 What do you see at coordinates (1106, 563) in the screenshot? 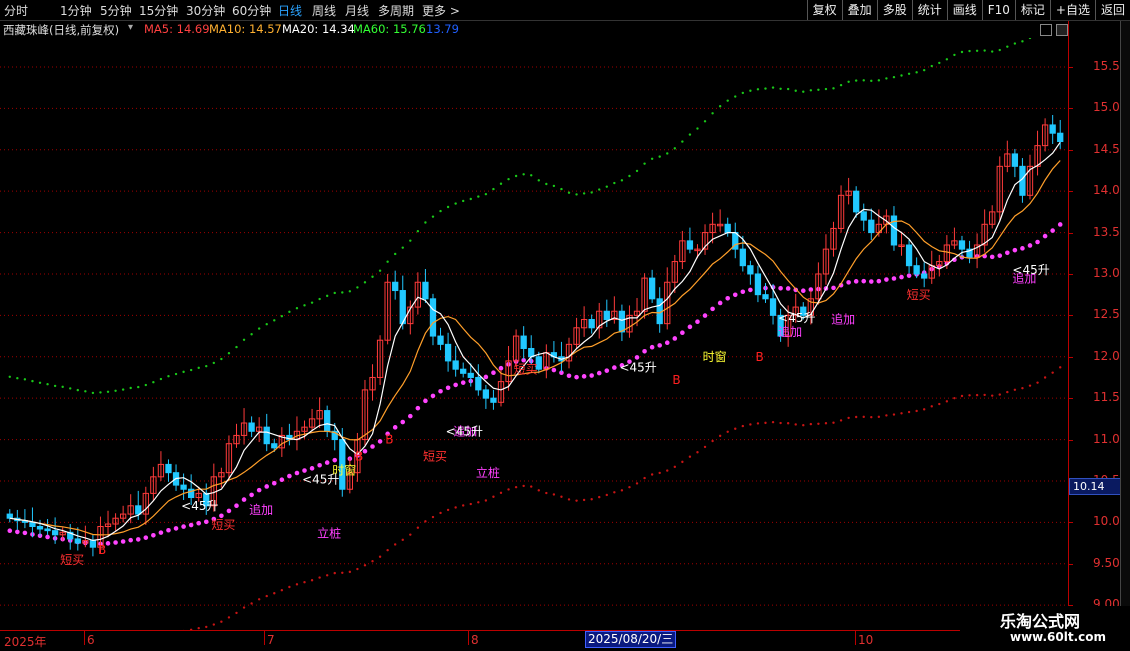
I see `y-tick-label: 9.50` at bounding box center [1106, 563].